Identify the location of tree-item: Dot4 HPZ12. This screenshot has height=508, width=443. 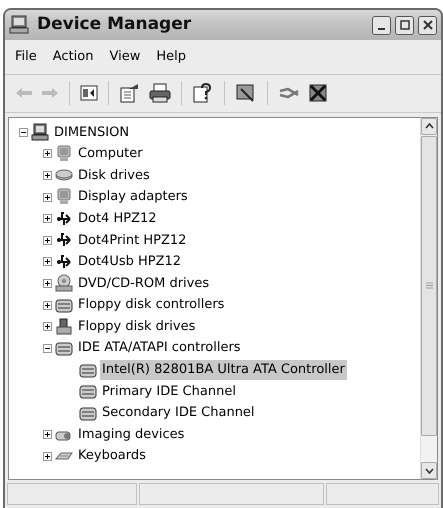
(117, 218).